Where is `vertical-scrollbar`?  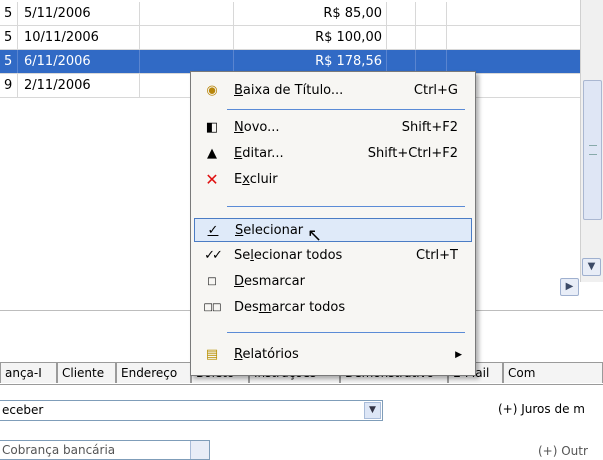 vertical-scrollbar is located at coordinates (591, 141).